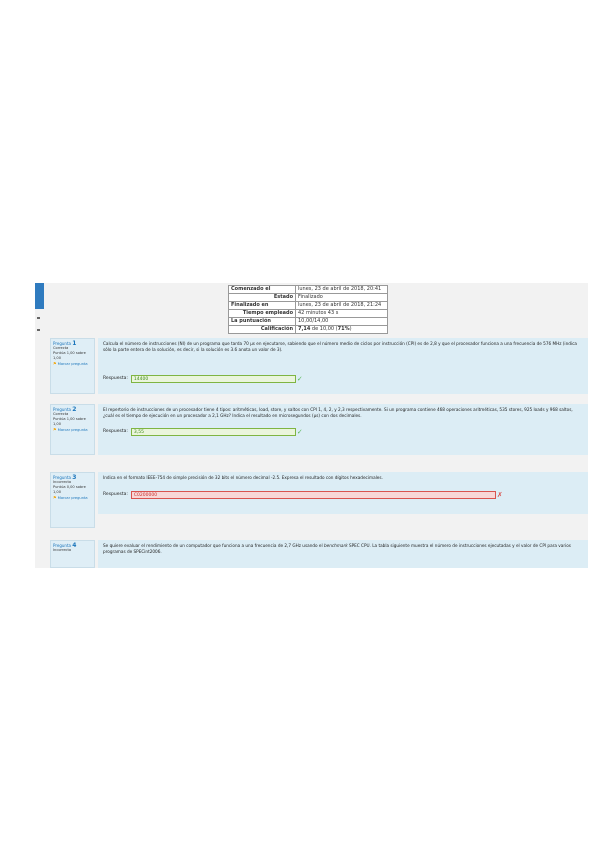 The image size is (599, 848). What do you see at coordinates (341, 321) in the screenshot?
I see `summary-value: 10,00/14,00` at bounding box center [341, 321].